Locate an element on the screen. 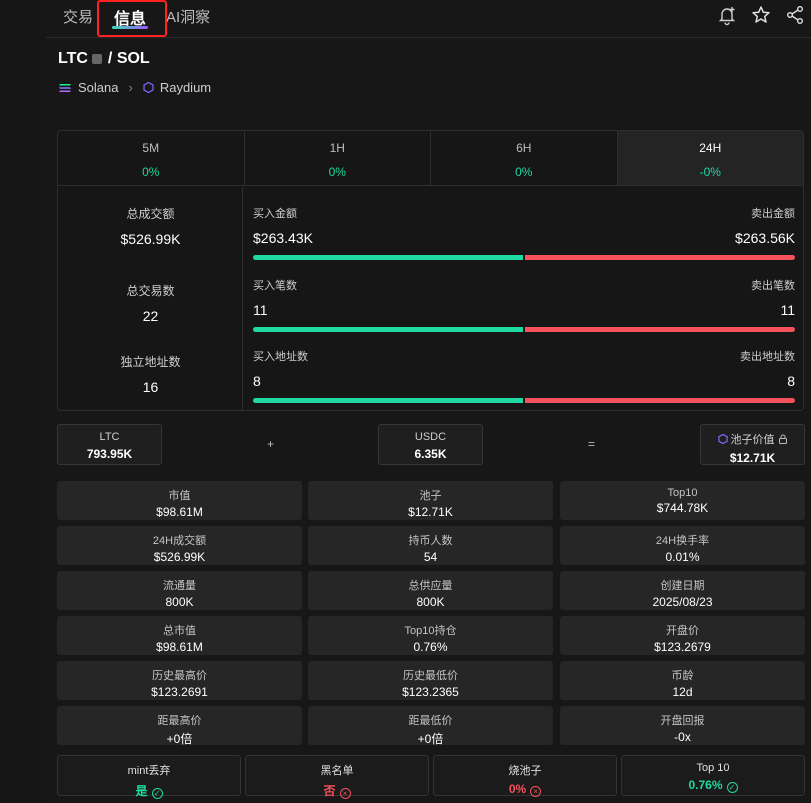 This screenshot has height=803, width=811. metric-value: $123.2679 is located at coordinates (682, 647).